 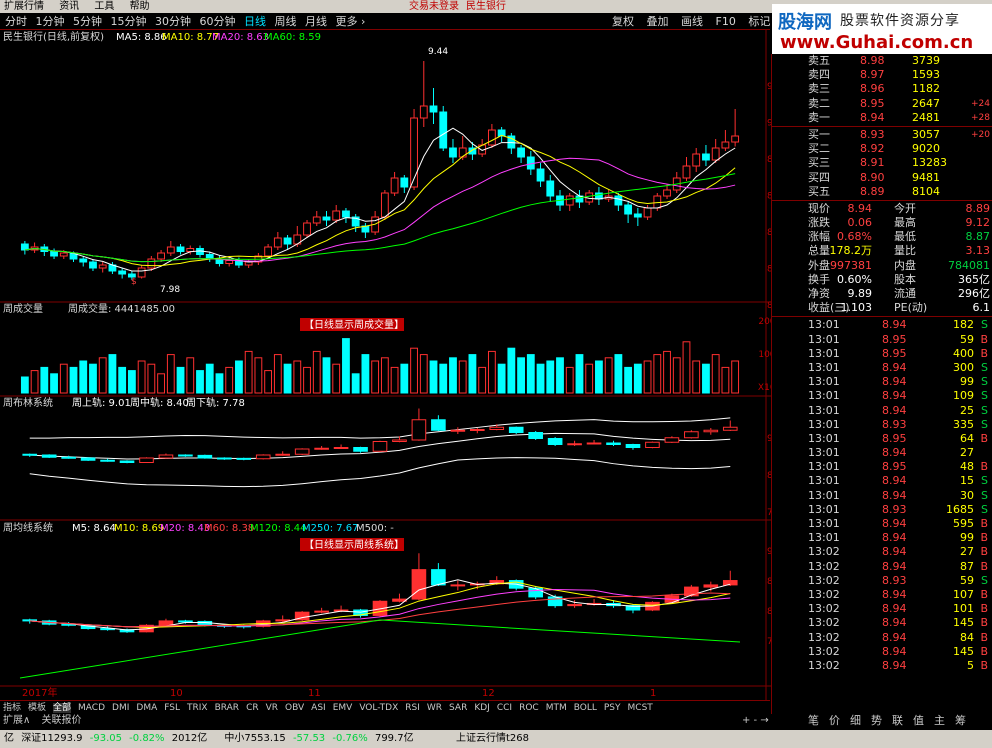 What do you see at coordinates (529, 708) in the screenshot?
I see `indicator-tab: ROC` at bounding box center [529, 708].